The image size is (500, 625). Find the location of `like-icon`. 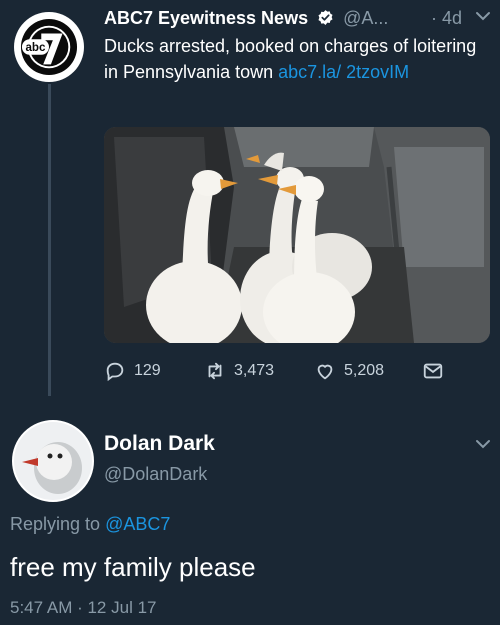

like-icon is located at coordinates (325, 372).